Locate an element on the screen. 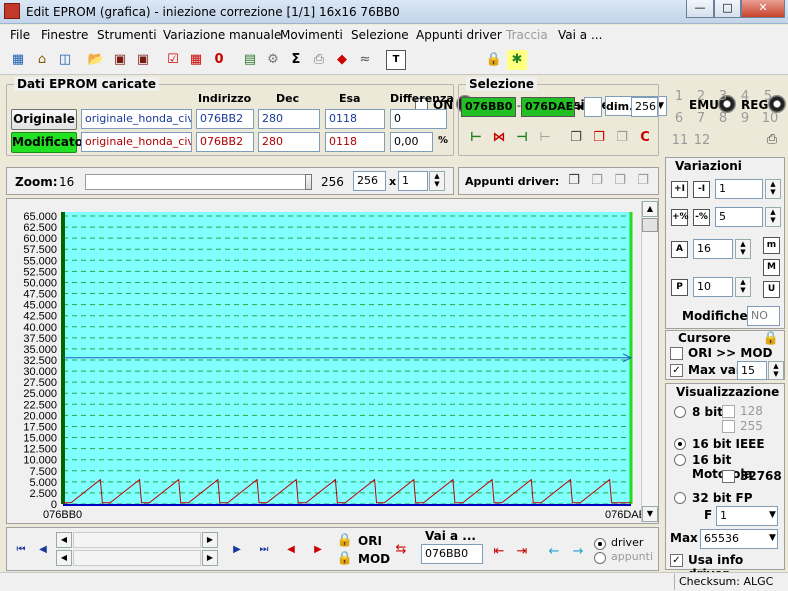  h-scrollbar-top is located at coordinates (137, 540).